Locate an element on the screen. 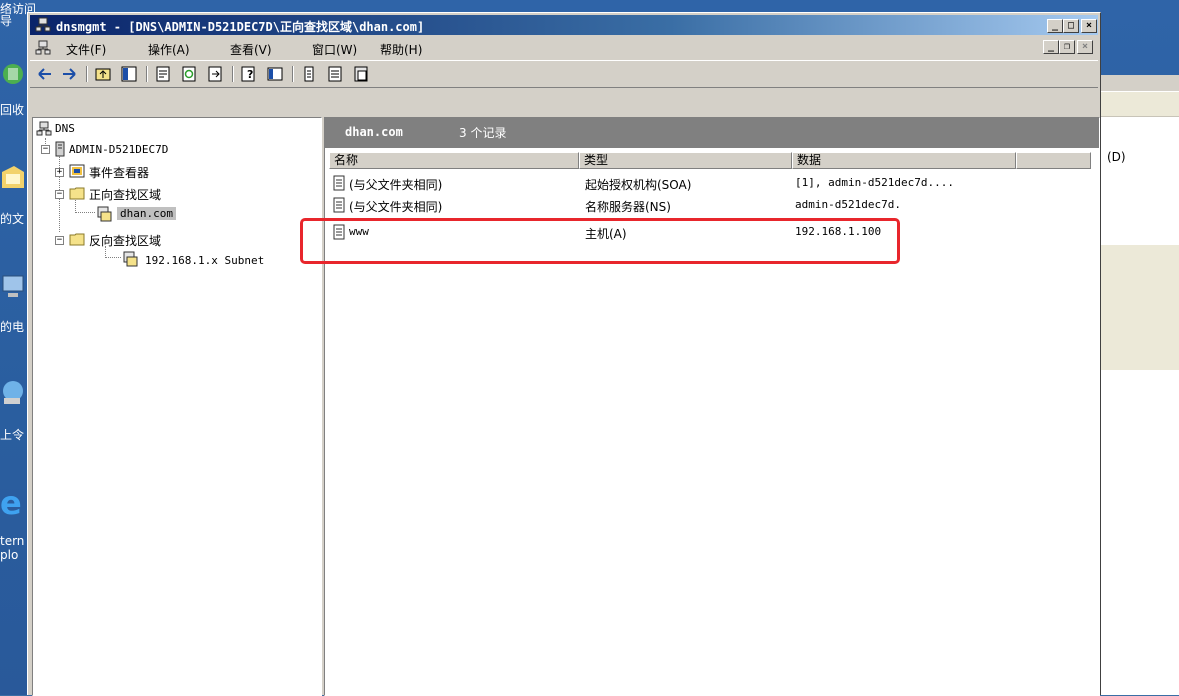 The image size is (1179, 696). refresh-icon is located at coordinates (189, 74).